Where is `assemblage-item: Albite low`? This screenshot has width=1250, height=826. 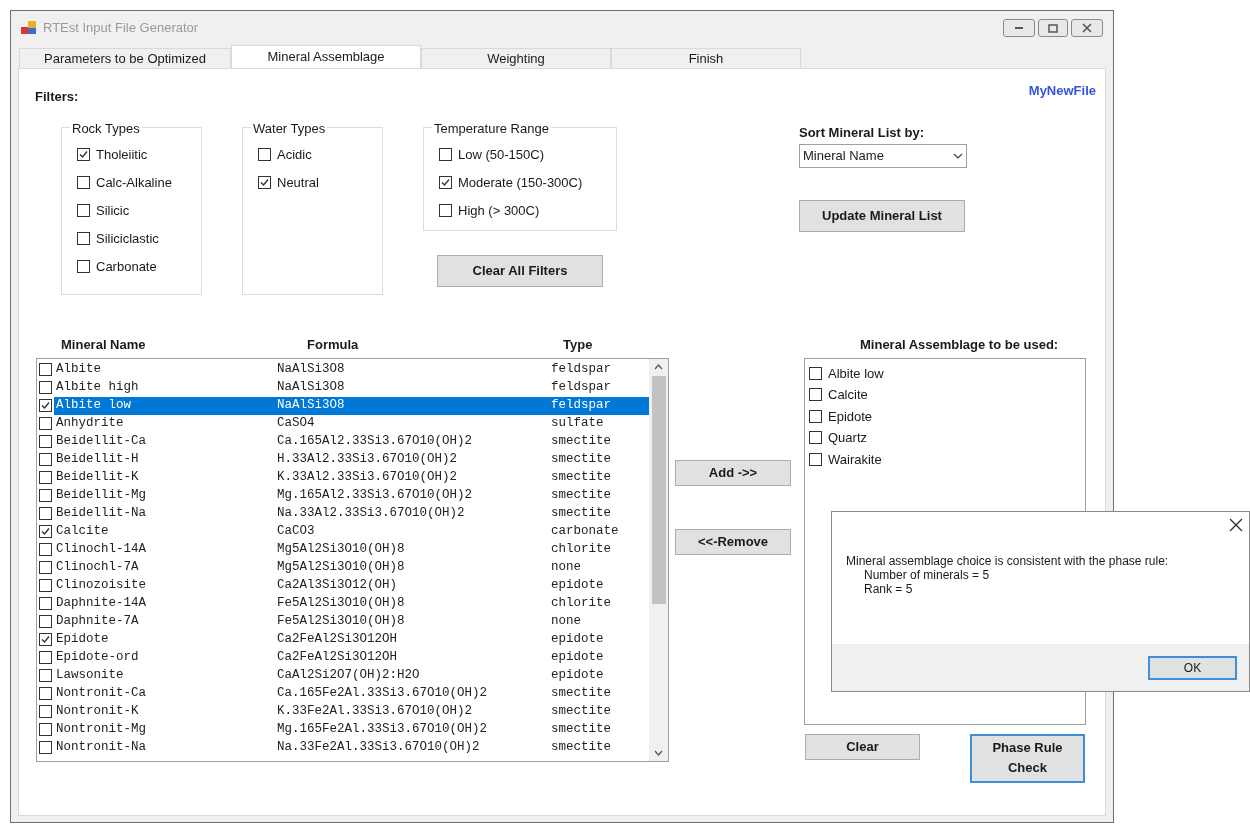 assemblage-item: Albite low is located at coordinates (856, 373).